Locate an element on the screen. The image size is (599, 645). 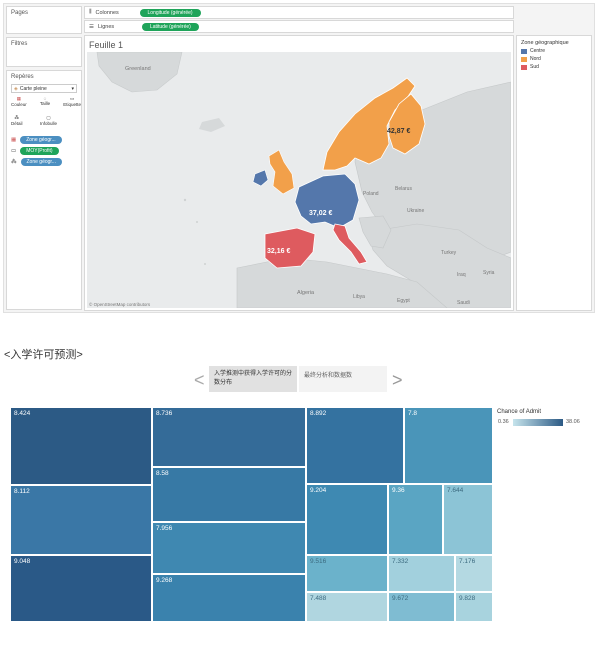
rows-icon: ☰ is located at coordinates (91, 26).